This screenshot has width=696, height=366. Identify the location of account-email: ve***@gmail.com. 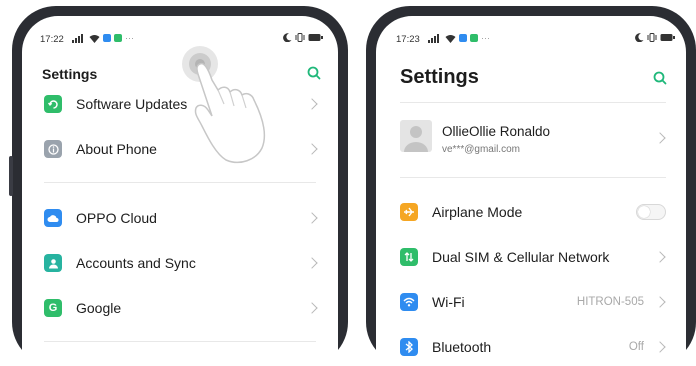
(481, 149).